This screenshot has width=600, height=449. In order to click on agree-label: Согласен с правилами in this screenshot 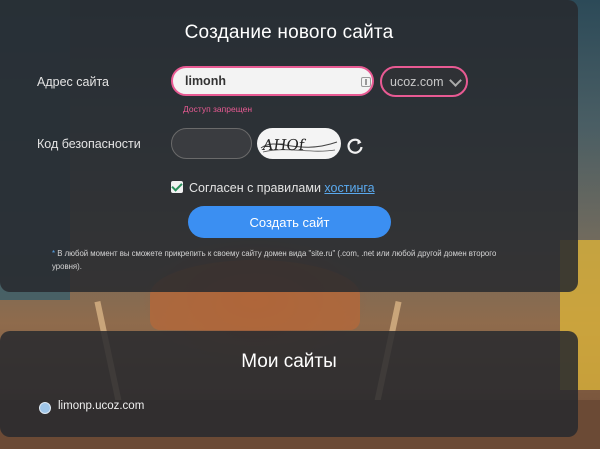, I will do `click(255, 188)`.